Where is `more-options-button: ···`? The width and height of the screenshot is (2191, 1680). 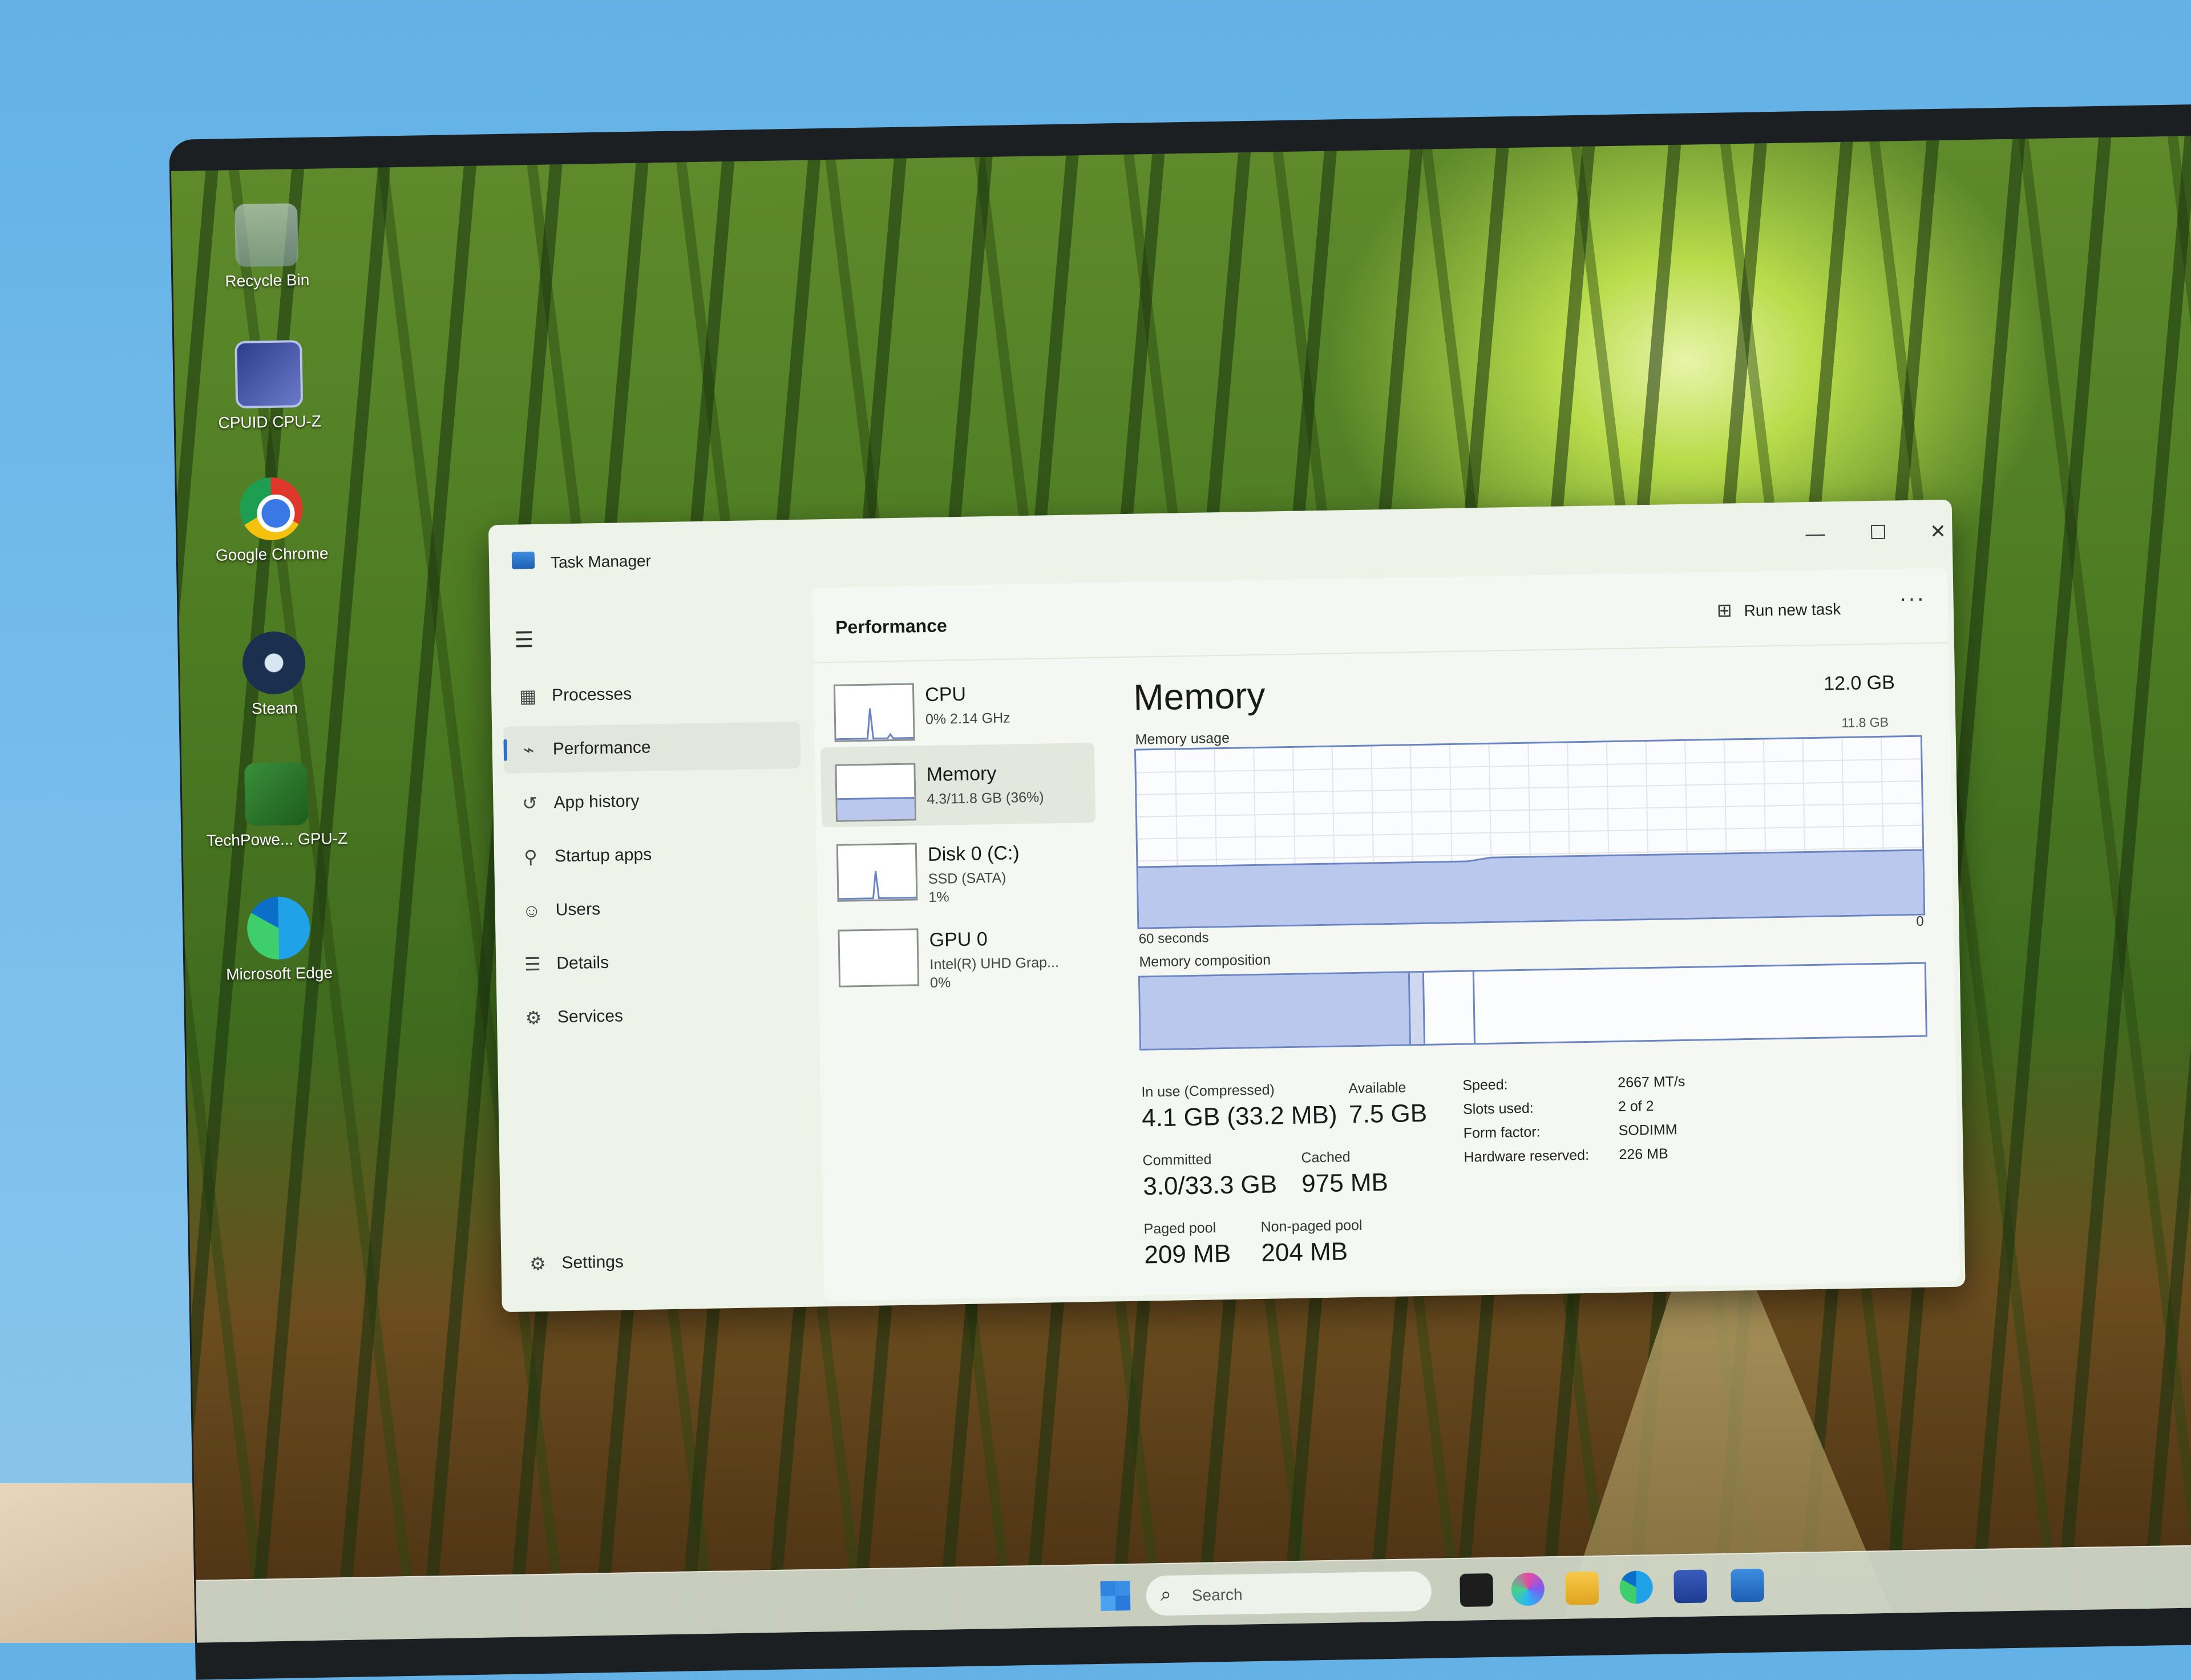 more-options-button: ··· is located at coordinates (1912, 599).